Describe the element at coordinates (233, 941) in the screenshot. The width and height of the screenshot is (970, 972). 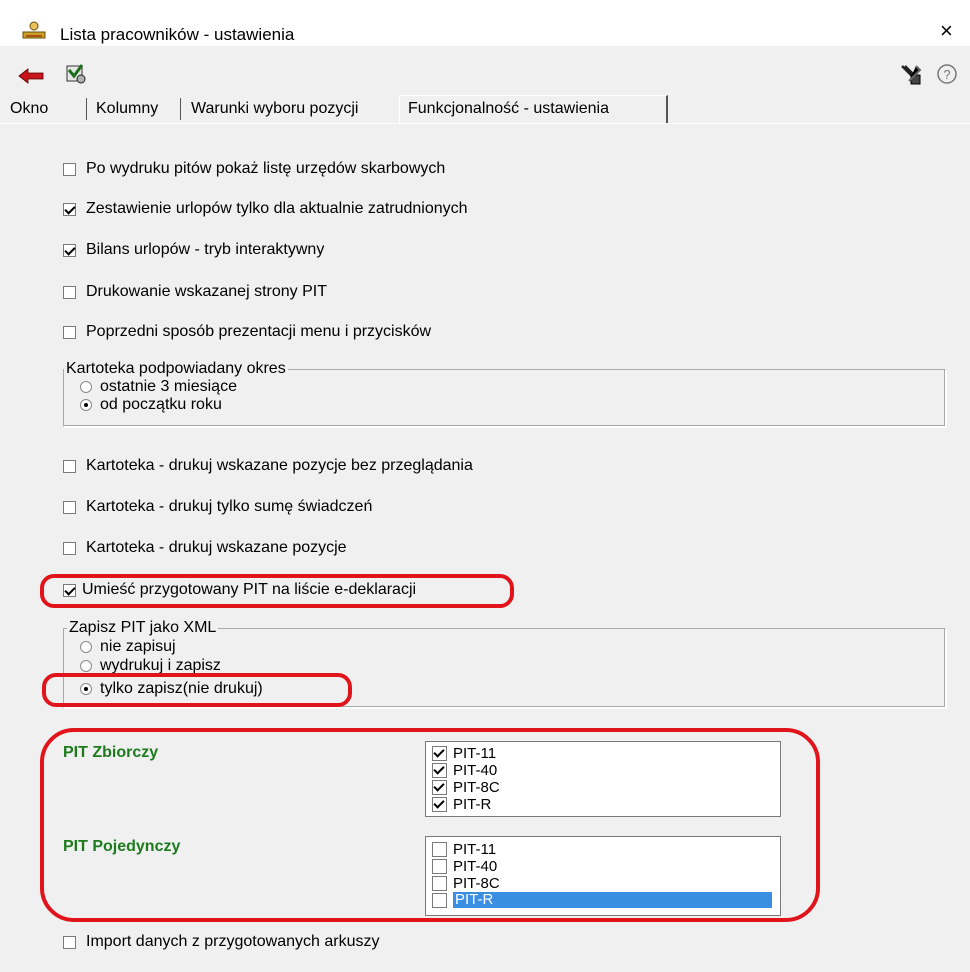
I see `option-label: Import danych z przygotowanych arkuszy` at that location.